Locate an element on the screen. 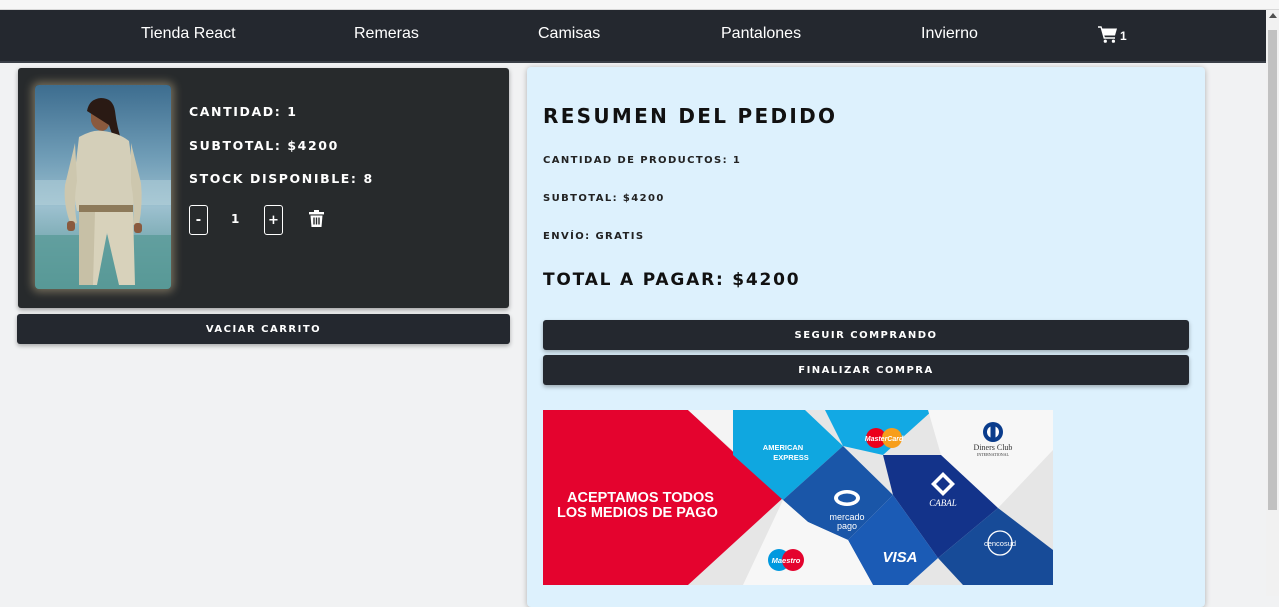  empty-cart-button: VACIAR CARRITO is located at coordinates (263, 329).